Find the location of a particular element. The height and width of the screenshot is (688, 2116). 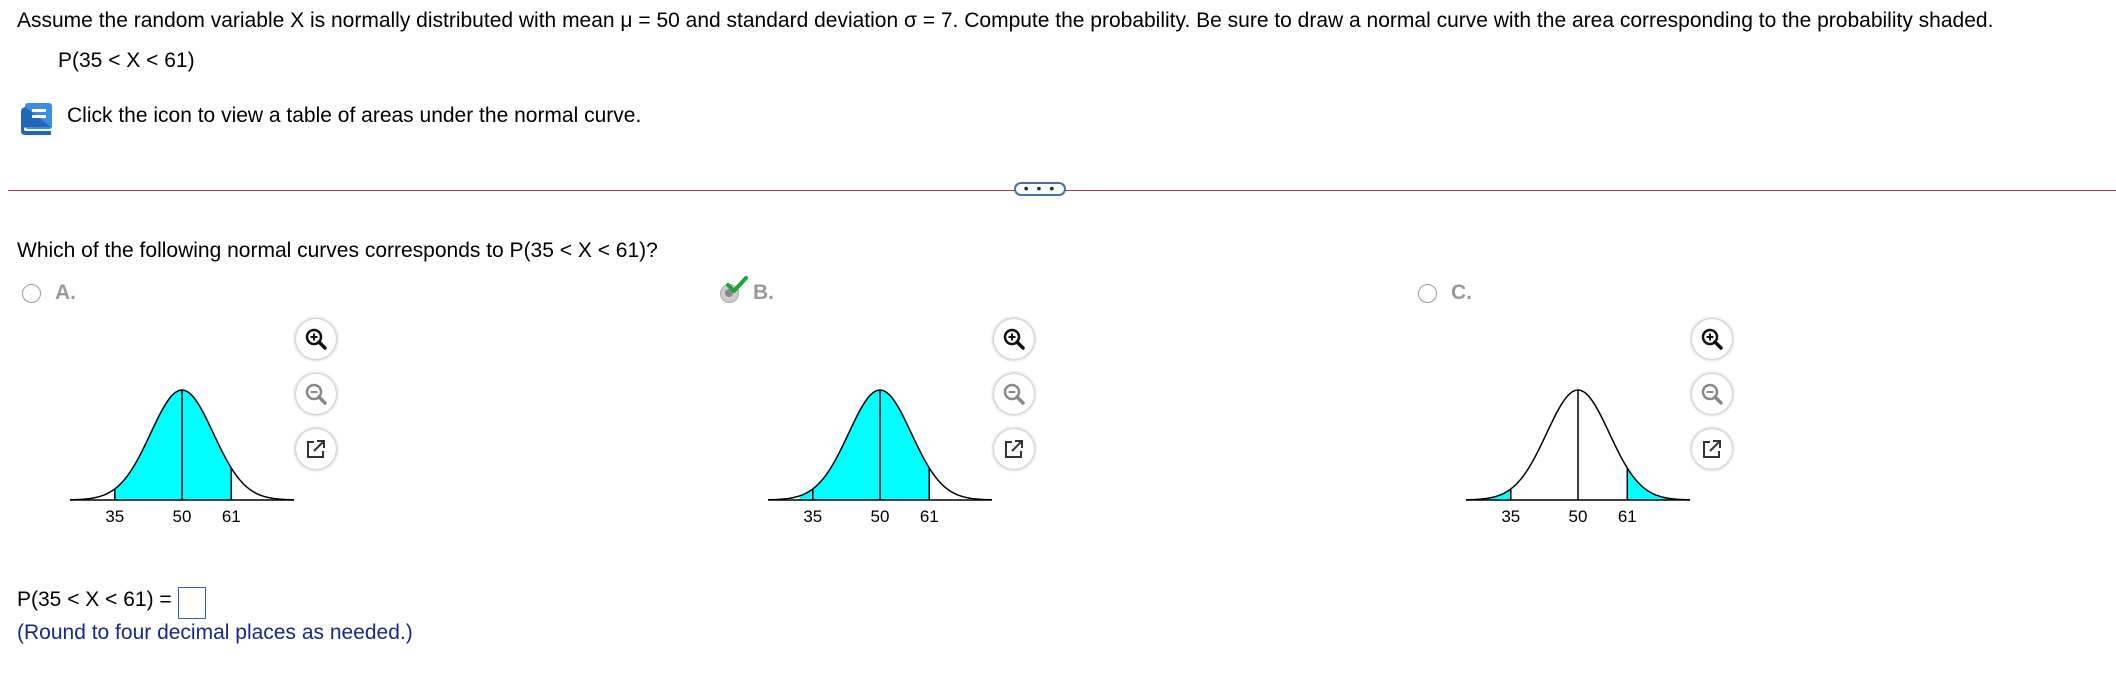

option-c-curve: 35 50 61 is located at coordinates (1578, 457).